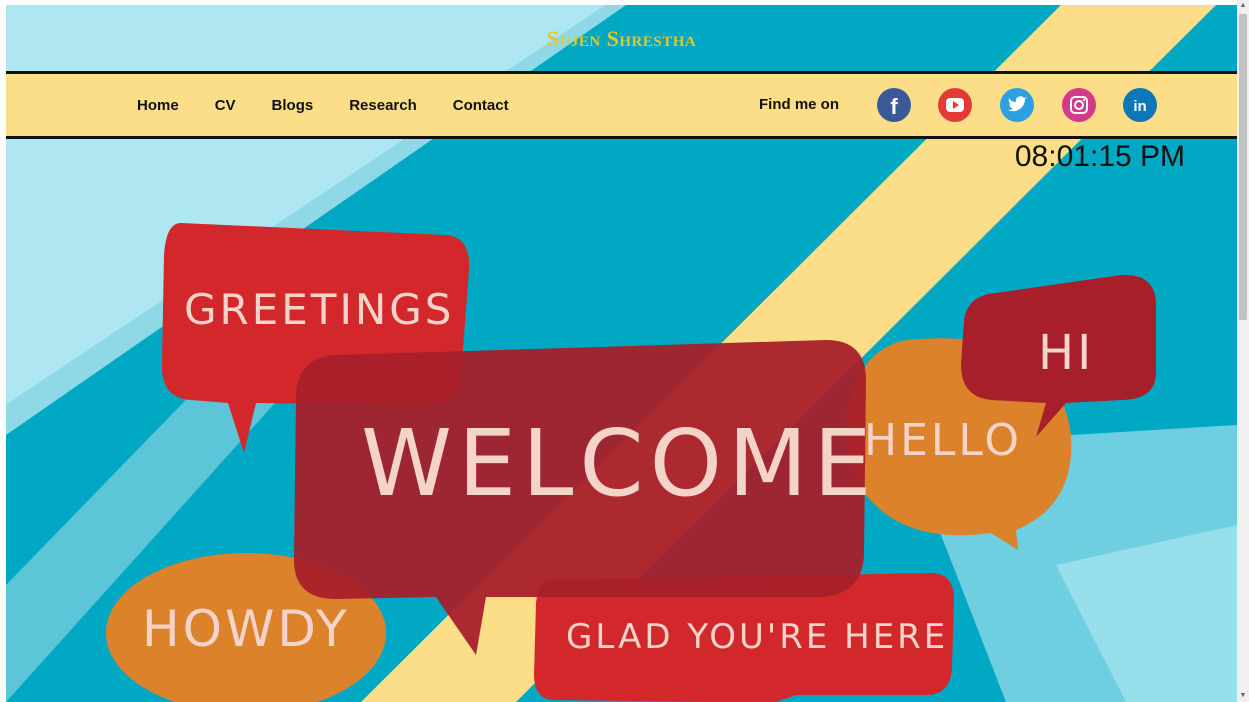 Image resolution: width=1249 pixels, height=702 pixels. What do you see at coordinates (1017, 105) in the screenshot?
I see `twitter-icon` at bounding box center [1017, 105].